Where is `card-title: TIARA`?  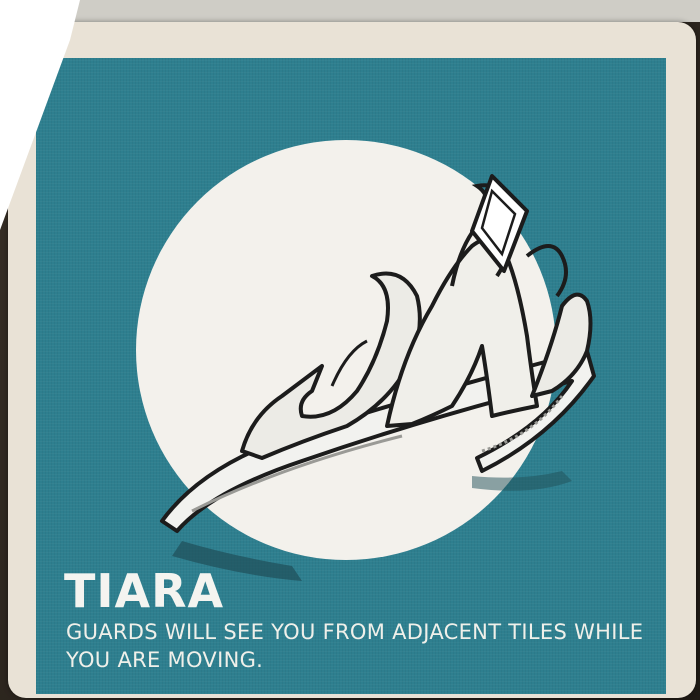 card-title: TIARA is located at coordinates (144, 591).